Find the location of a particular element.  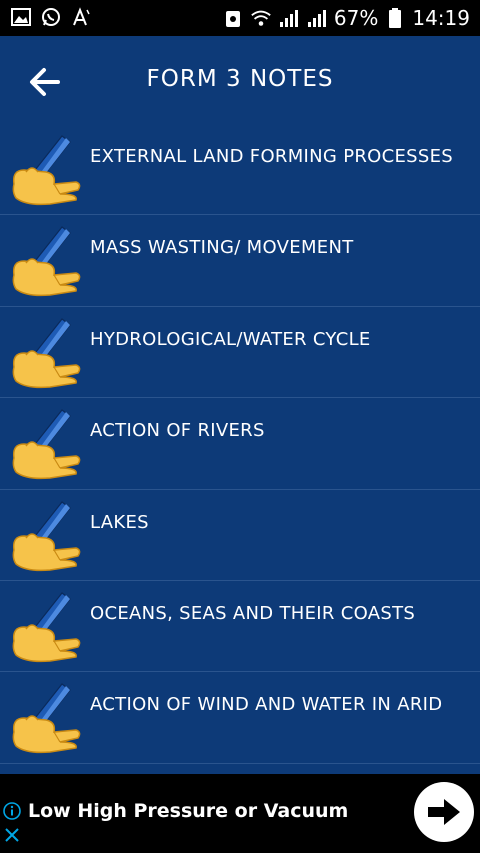

arrow-right-icon is located at coordinates (444, 812).